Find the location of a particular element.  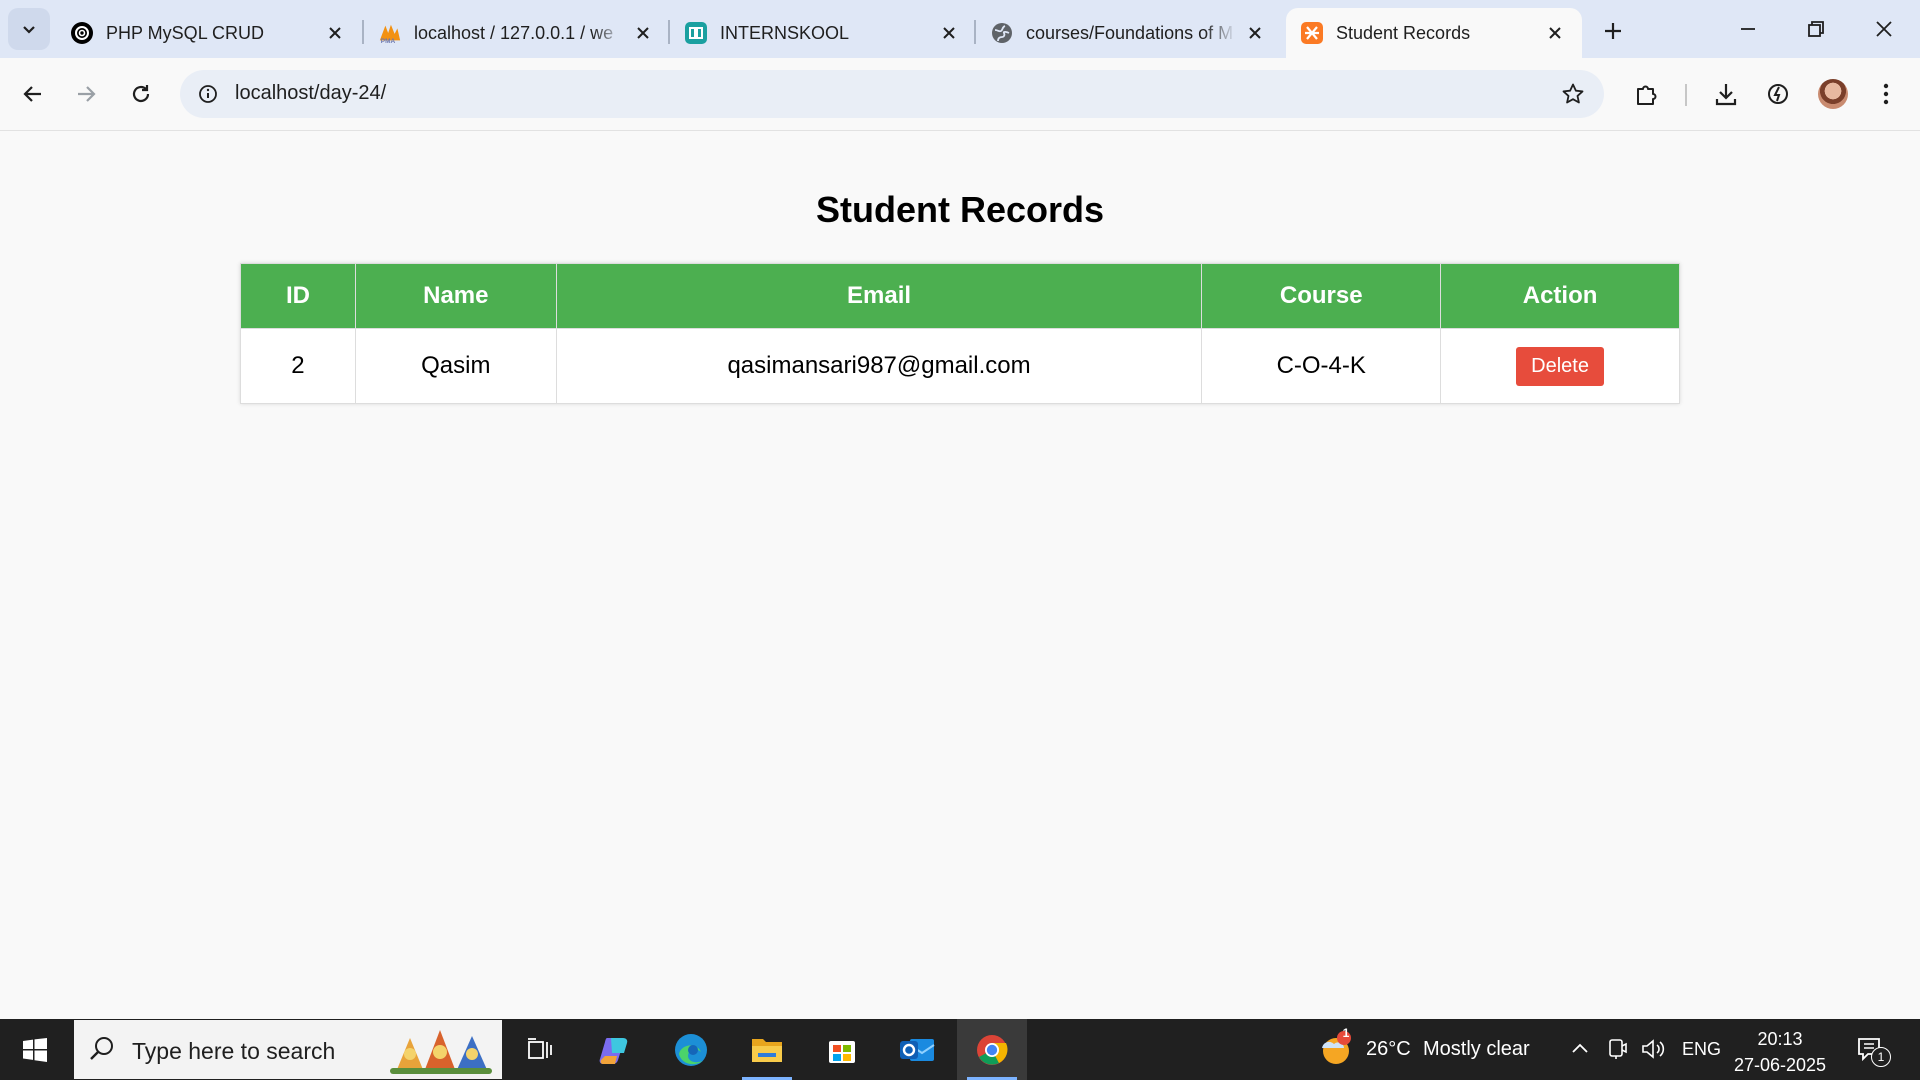

tab-title: Student Records is located at coordinates (1403, 32).